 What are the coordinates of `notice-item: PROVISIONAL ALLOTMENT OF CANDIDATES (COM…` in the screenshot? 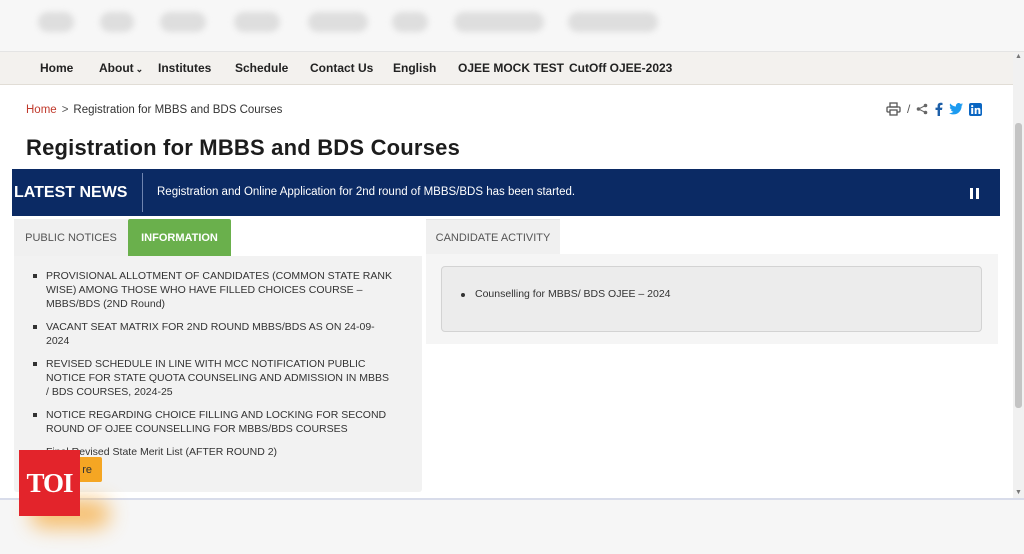 It's located at (212, 290).